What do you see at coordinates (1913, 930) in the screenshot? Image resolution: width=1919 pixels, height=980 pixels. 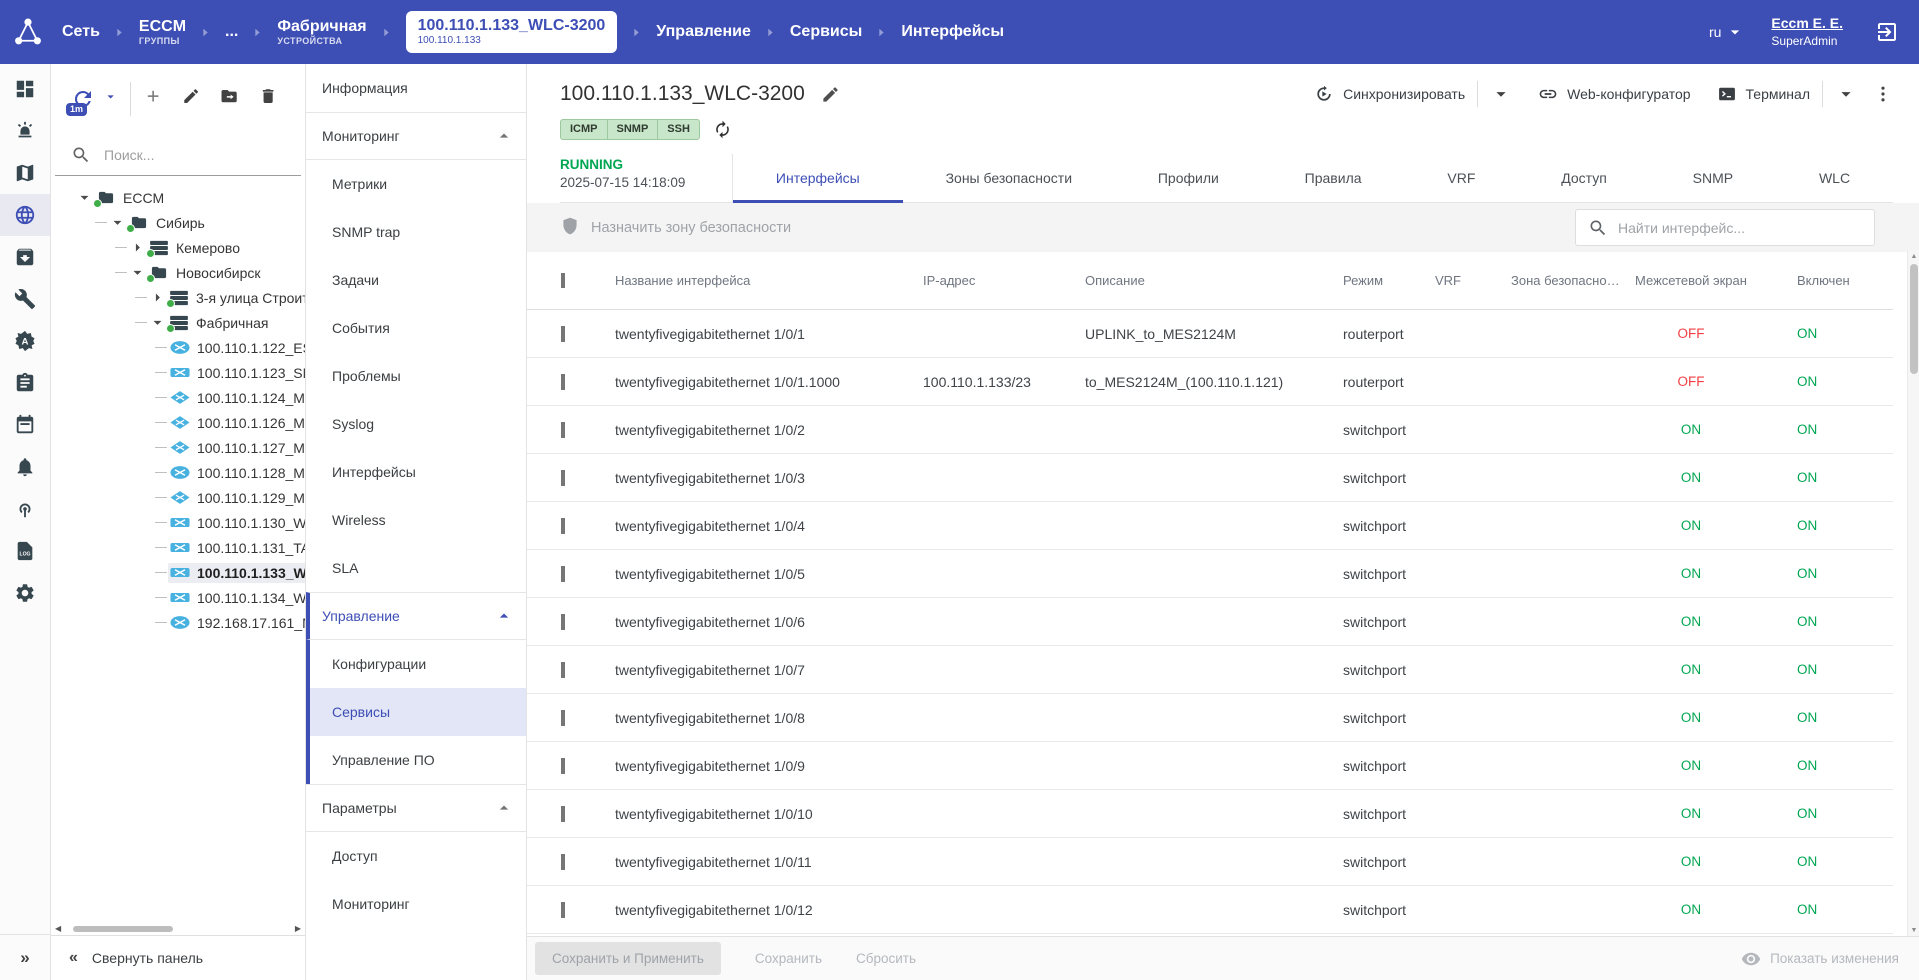 I see `scroll-down-icon: ▼` at bounding box center [1913, 930].